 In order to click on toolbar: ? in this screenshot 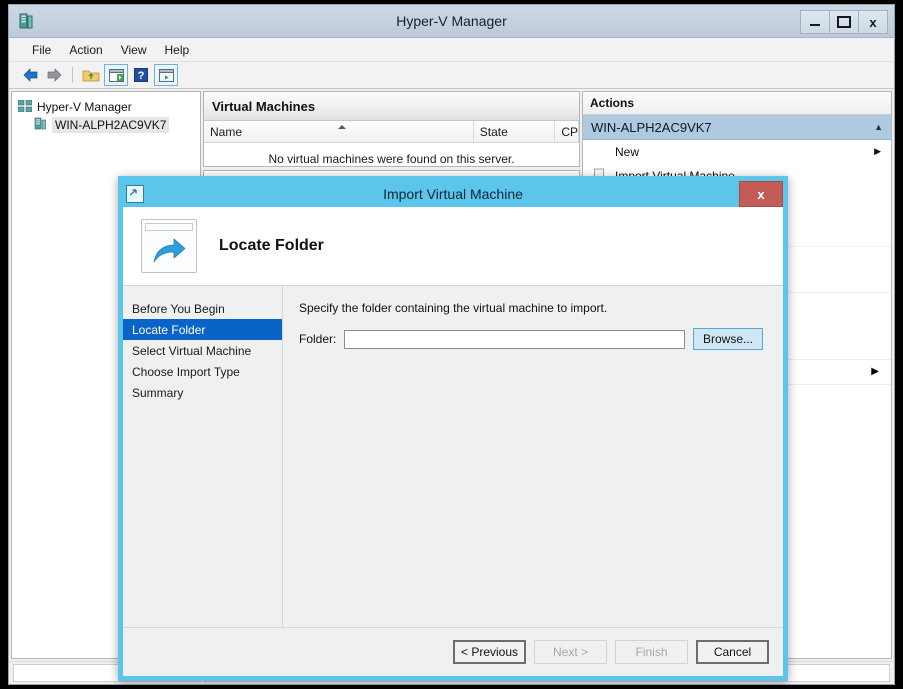, I will do `click(451, 75)`.